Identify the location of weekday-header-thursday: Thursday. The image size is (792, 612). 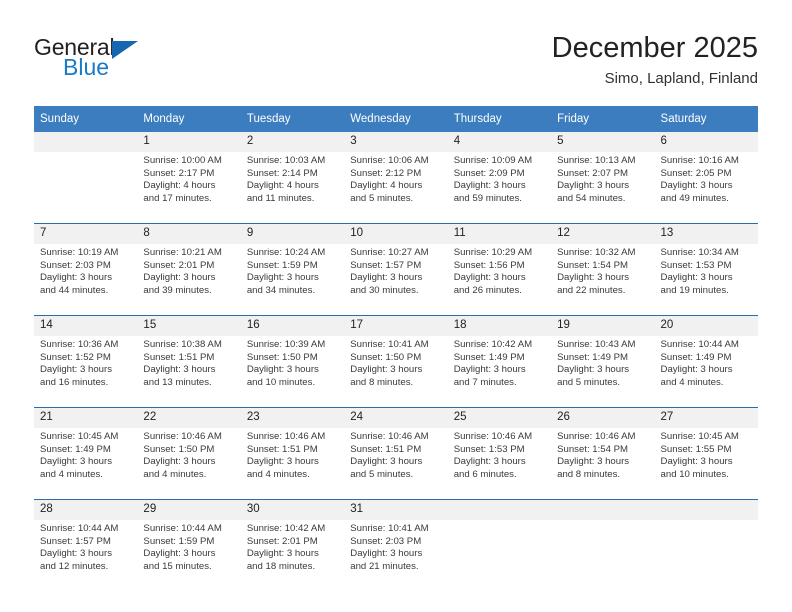
(499, 119).